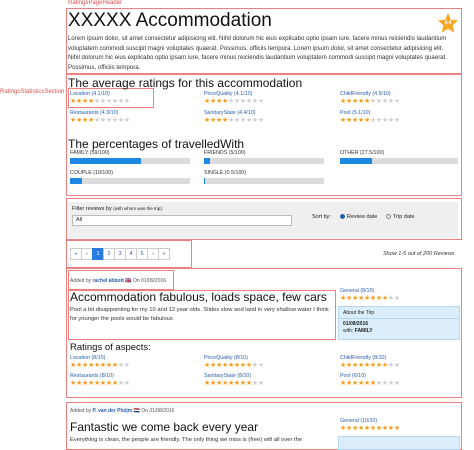 The image size is (474, 450). What do you see at coordinates (365, 94) in the screenshot?
I see `avg-rating-label: ChildFriendly (4.5/10)` at bounding box center [365, 94].